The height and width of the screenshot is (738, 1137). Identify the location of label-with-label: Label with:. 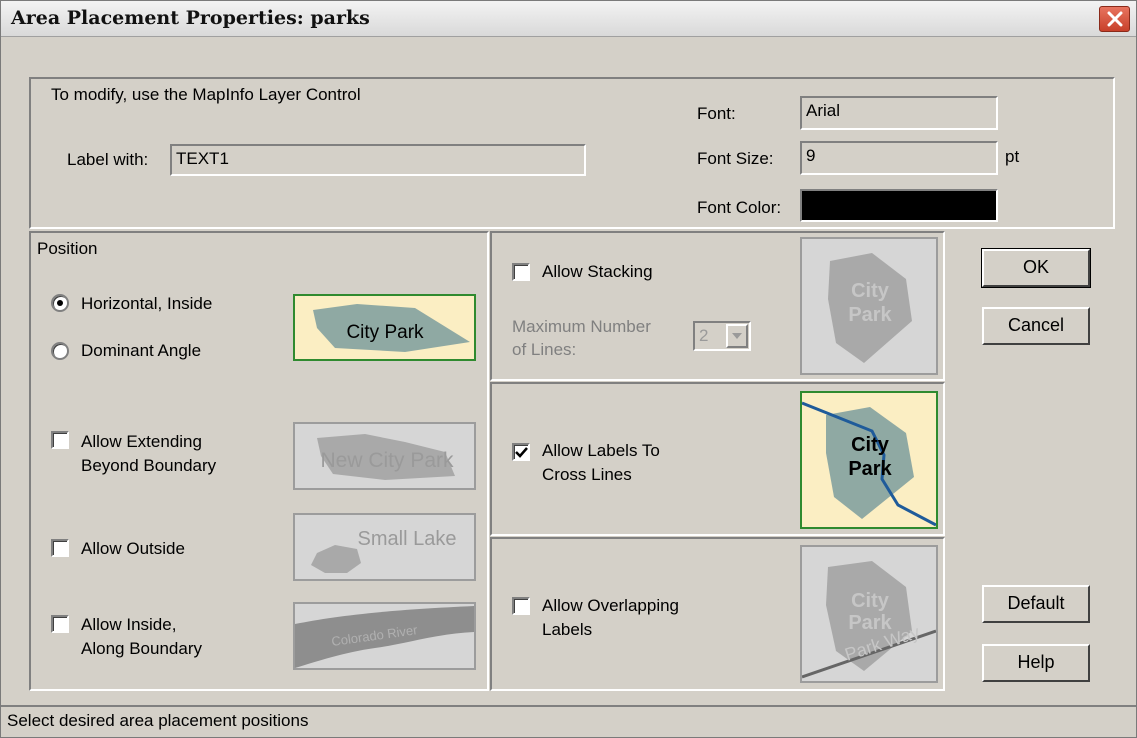
(108, 159).